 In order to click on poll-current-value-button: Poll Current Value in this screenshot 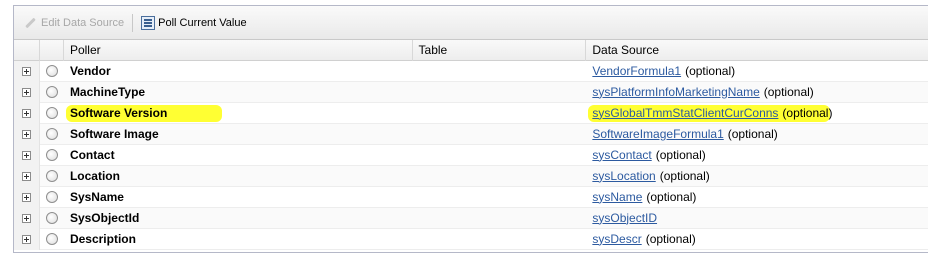, I will do `click(193, 23)`.